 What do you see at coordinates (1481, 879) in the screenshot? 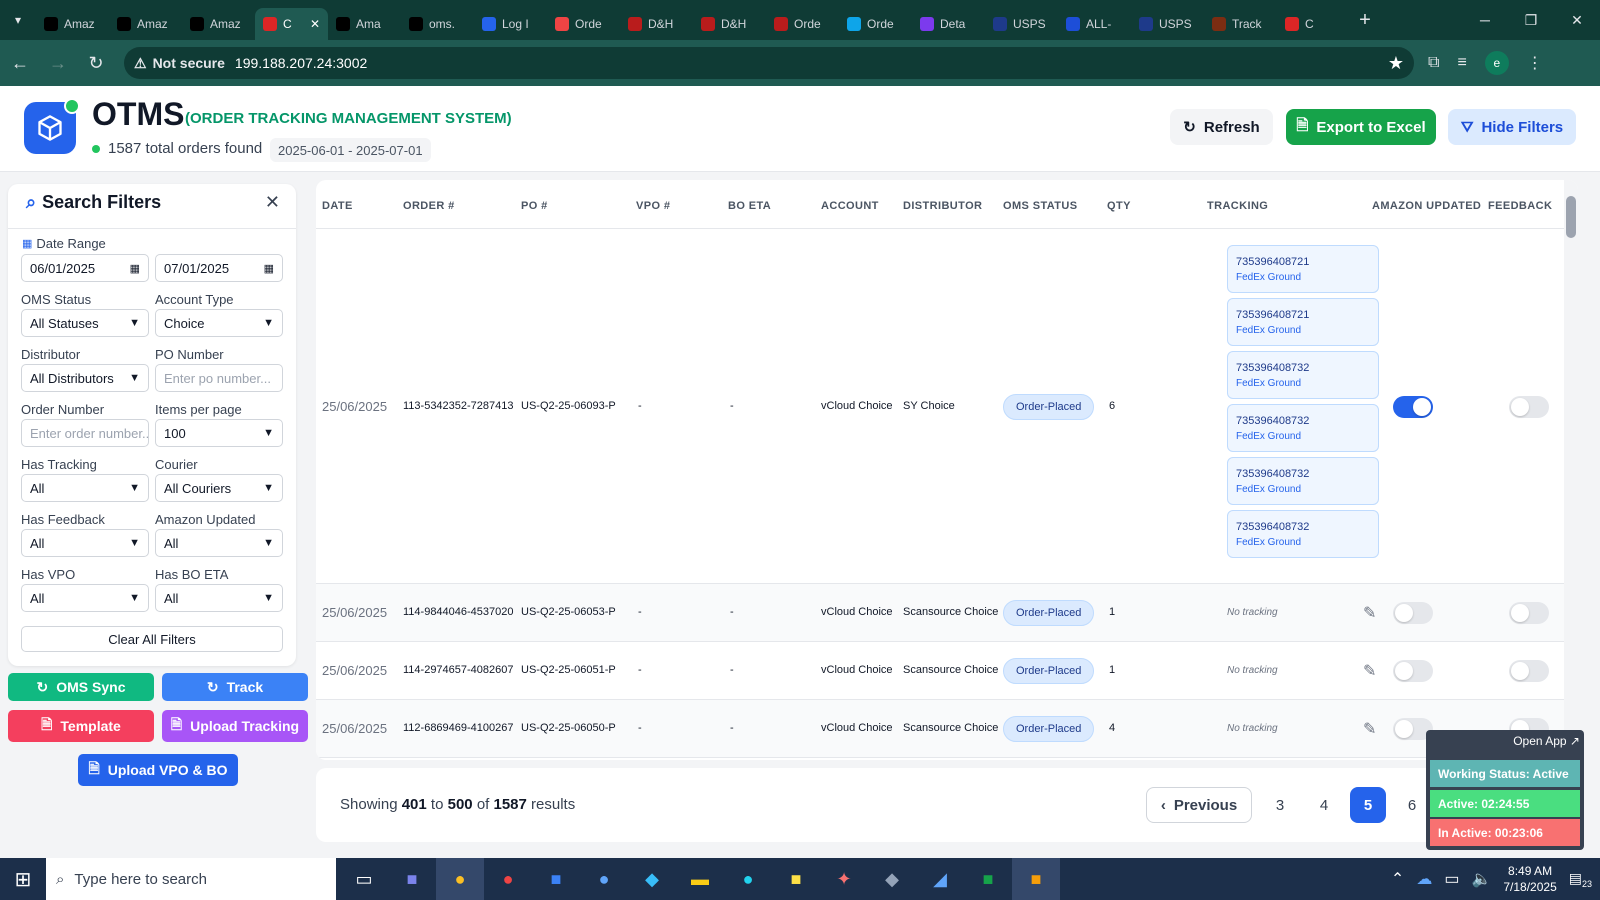
I see `volume-icon: 🔈` at bounding box center [1481, 879].